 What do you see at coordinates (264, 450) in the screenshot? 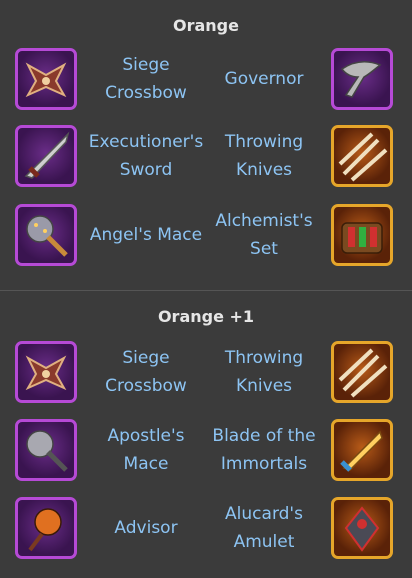
I see `item-label: Blade of the Immortals` at bounding box center [264, 450].